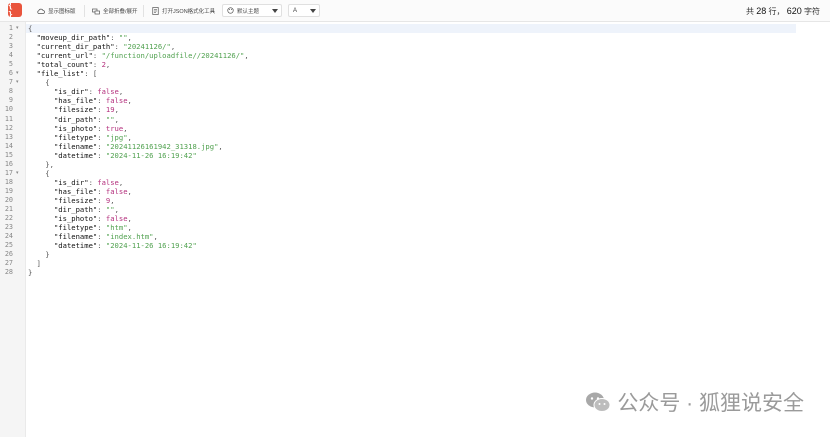  I want to click on line-number: 6, so click(10, 73).